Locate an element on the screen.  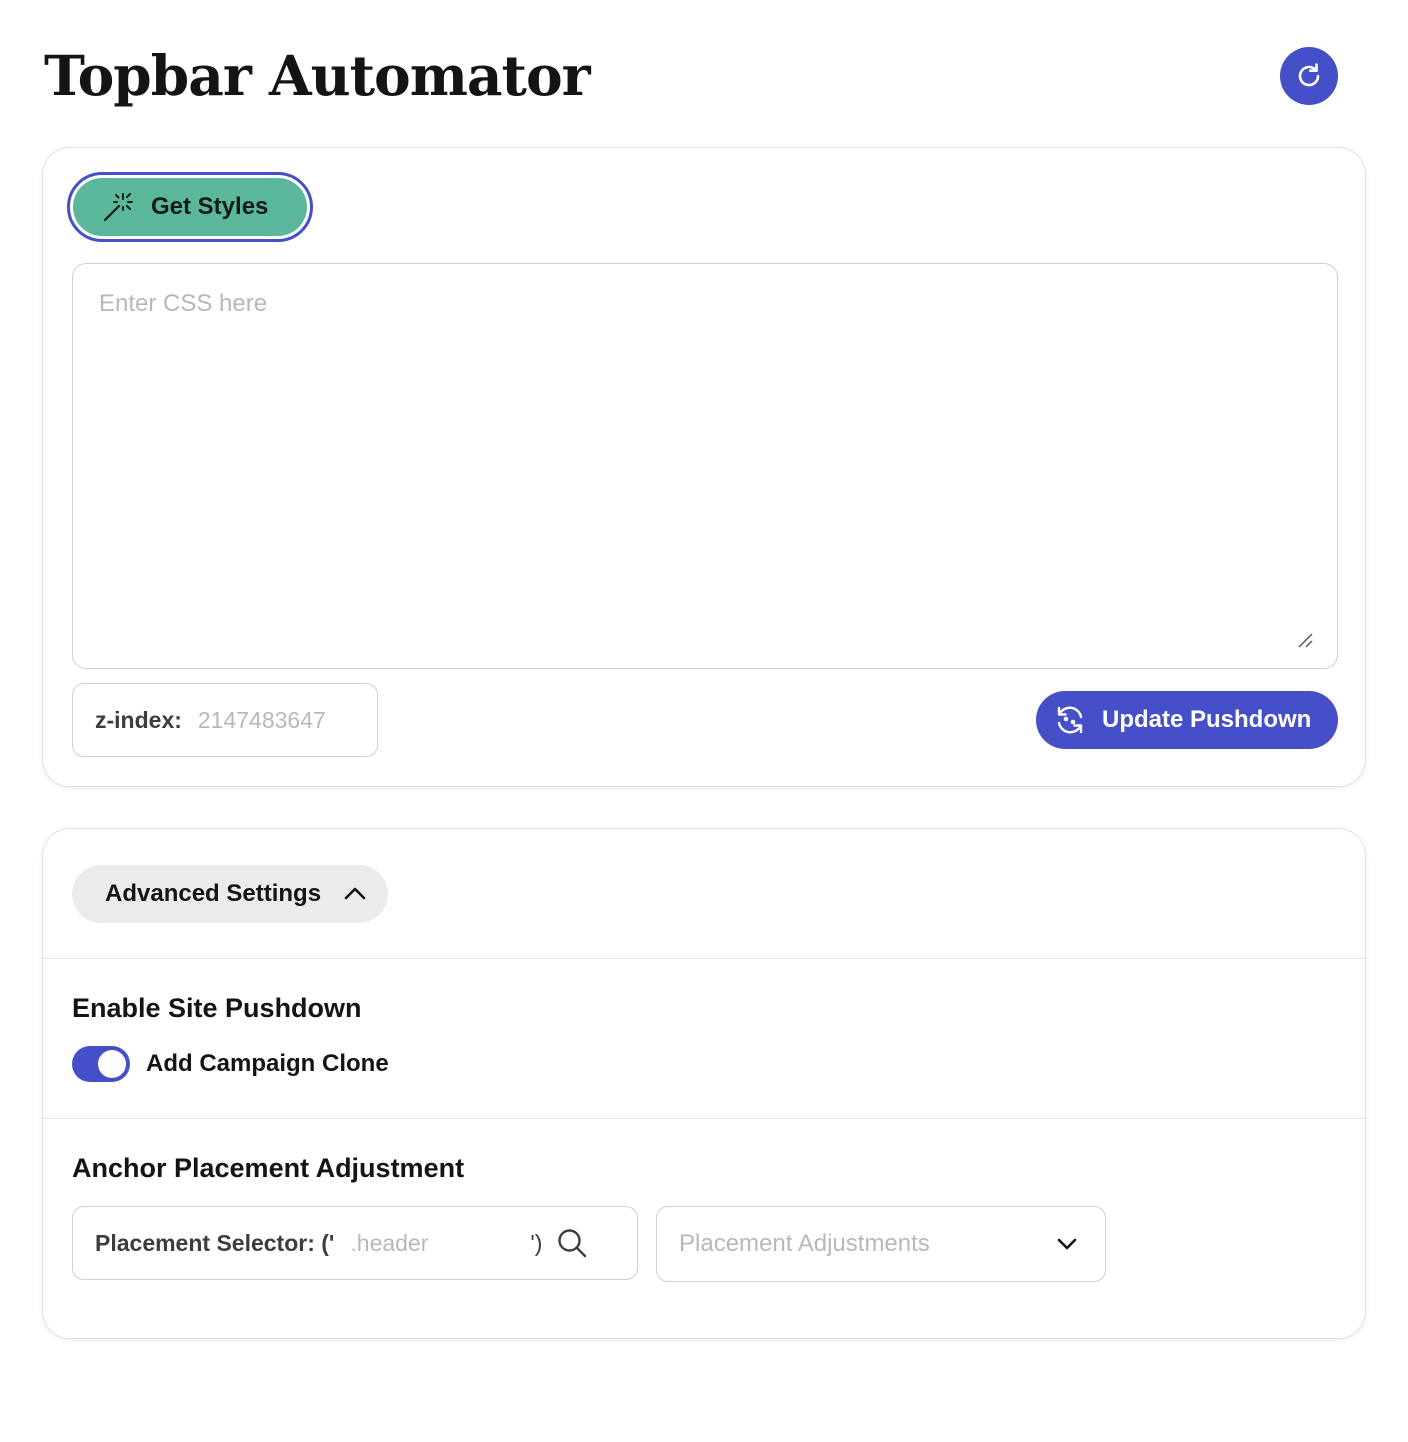
sync-icon is located at coordinates (1070, 720).